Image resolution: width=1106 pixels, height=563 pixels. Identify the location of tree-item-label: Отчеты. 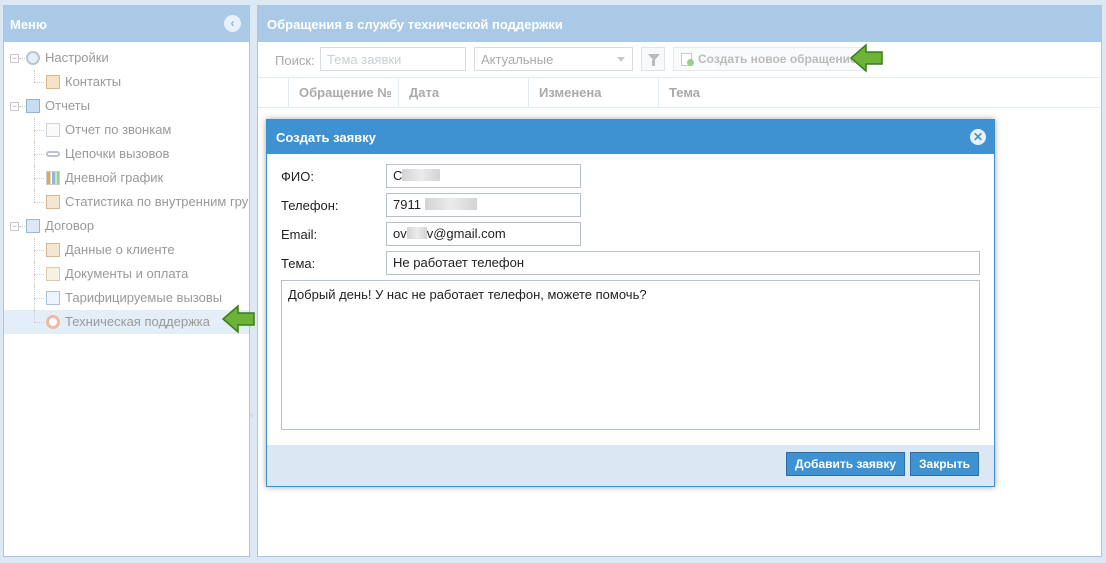
(67, 105).